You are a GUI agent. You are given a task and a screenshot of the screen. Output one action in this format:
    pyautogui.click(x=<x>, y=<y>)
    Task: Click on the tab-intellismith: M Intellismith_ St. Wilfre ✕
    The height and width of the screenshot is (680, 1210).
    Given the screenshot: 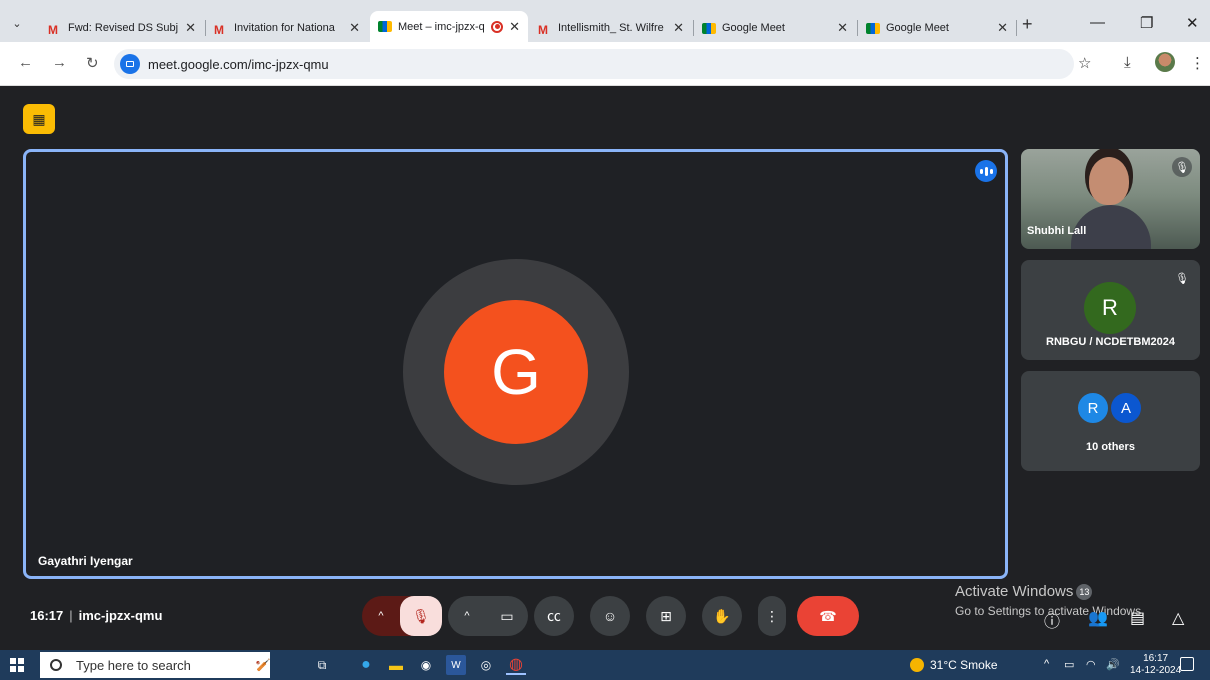 What is the action you would take?
    pyautogui.click(x=611, y=28)
    